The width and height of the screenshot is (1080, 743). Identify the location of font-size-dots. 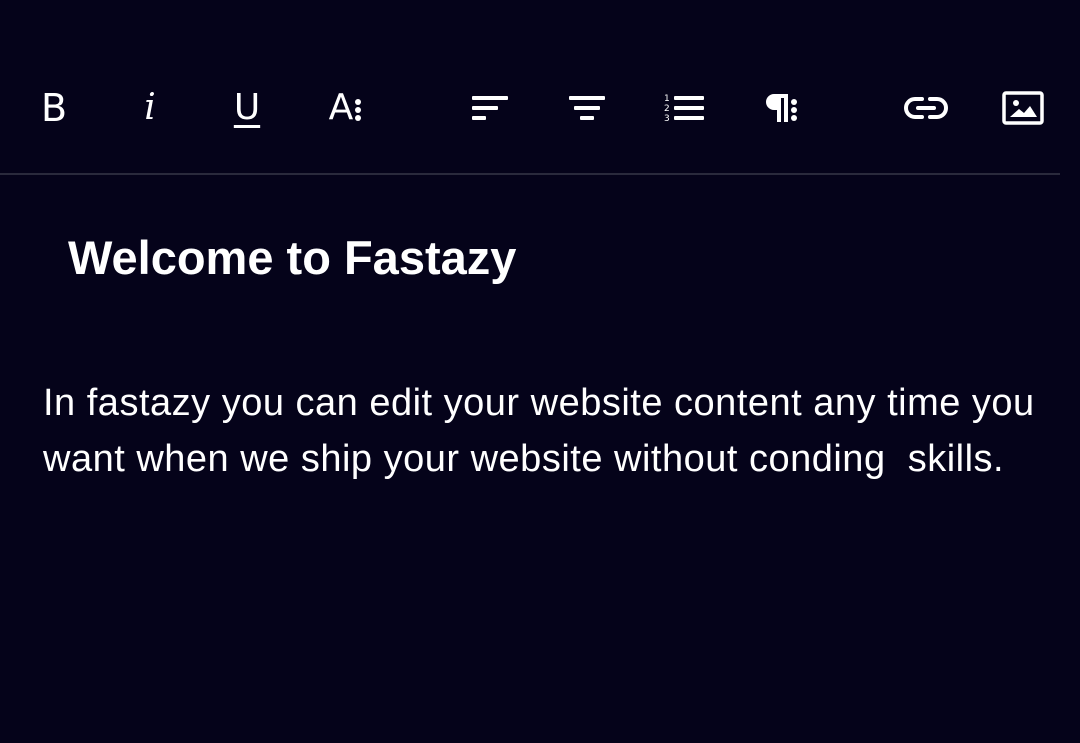
(358, 110).